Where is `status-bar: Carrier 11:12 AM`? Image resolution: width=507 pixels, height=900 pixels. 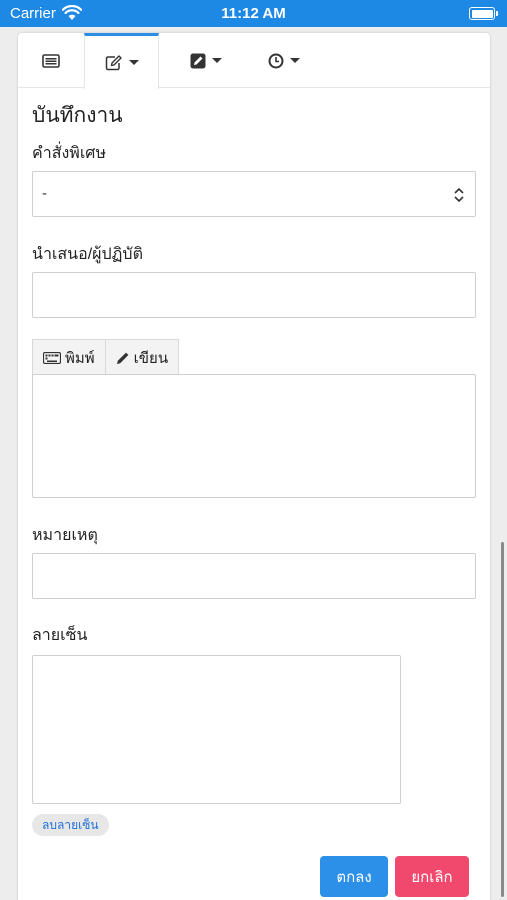
status-bar: Carrier 11:12 AM is located at coordinates (253, 13).